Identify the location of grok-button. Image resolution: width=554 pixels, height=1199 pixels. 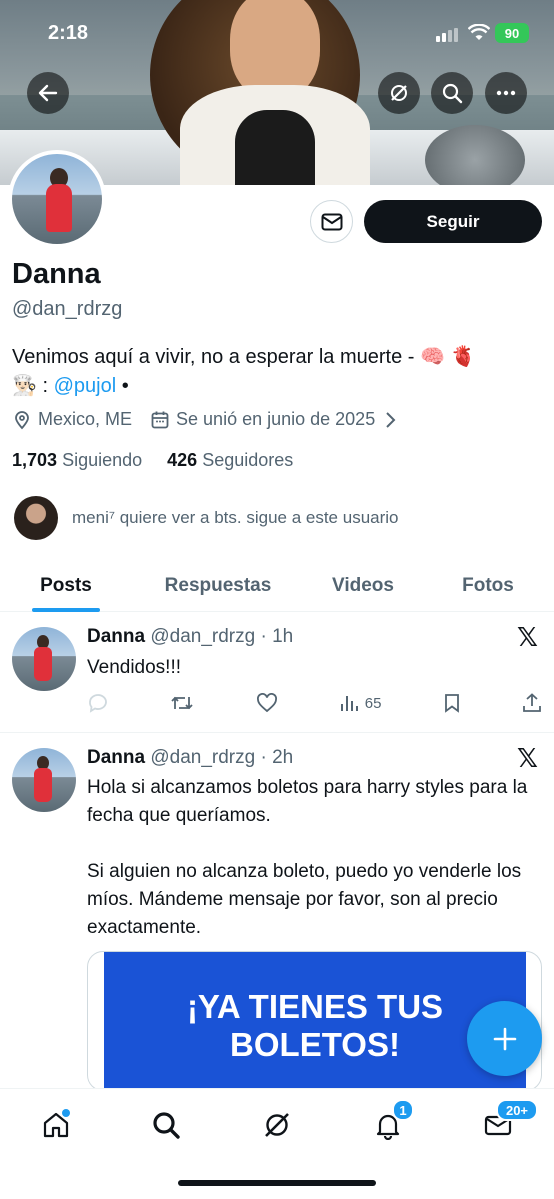
(399, 93).